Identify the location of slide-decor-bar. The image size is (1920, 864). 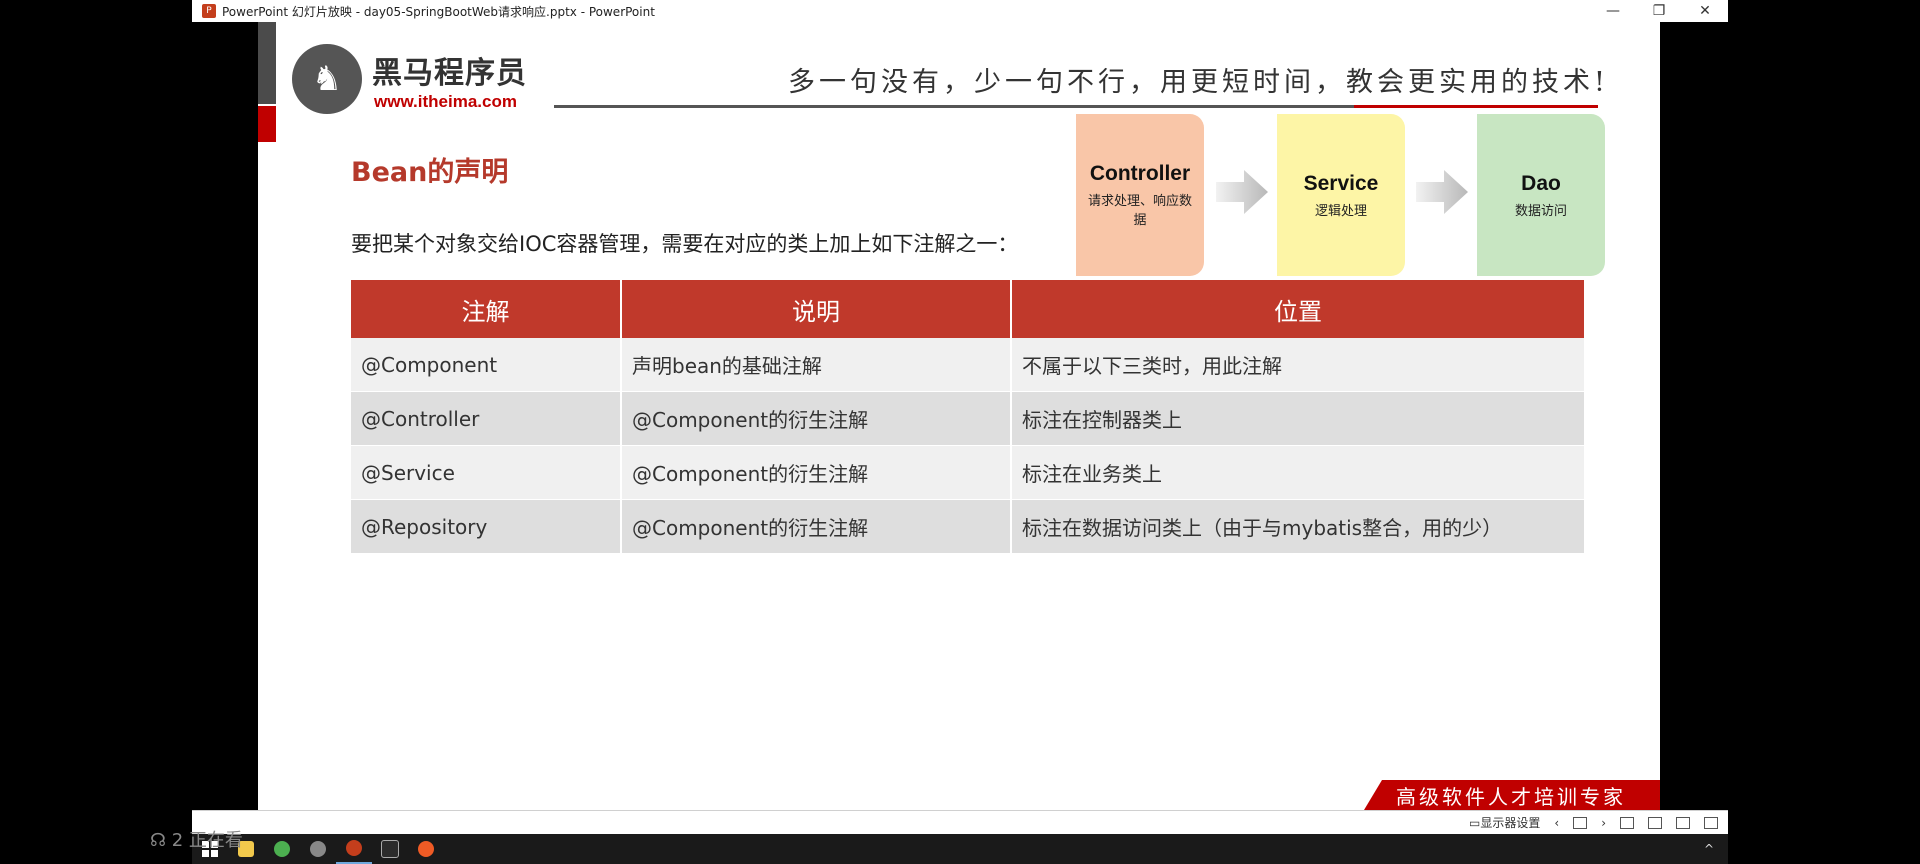
(267, 63).